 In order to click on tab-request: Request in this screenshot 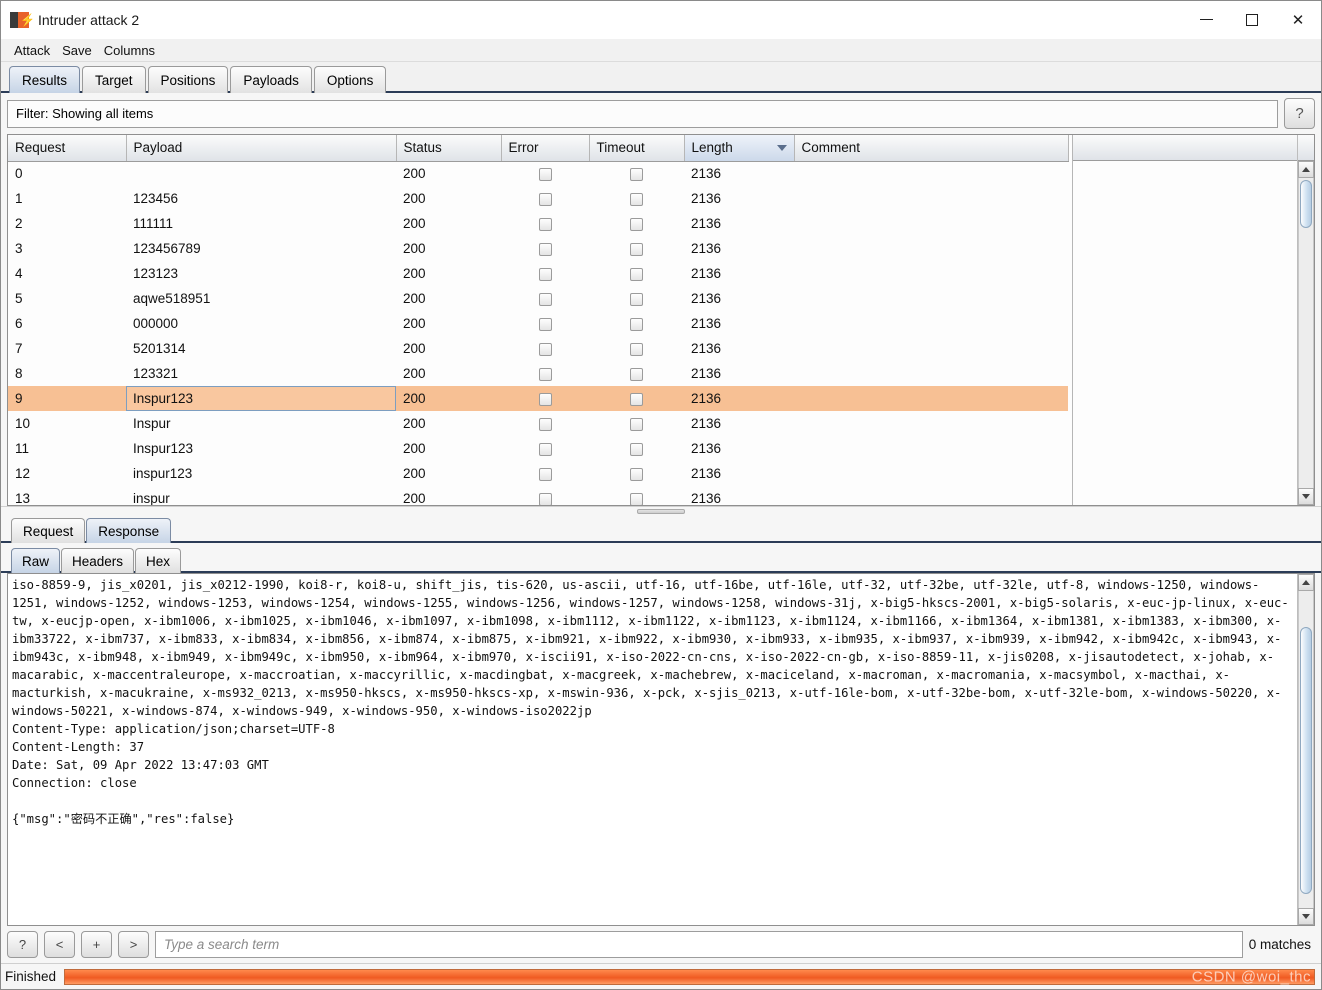, I will do `click(48, 530)`.